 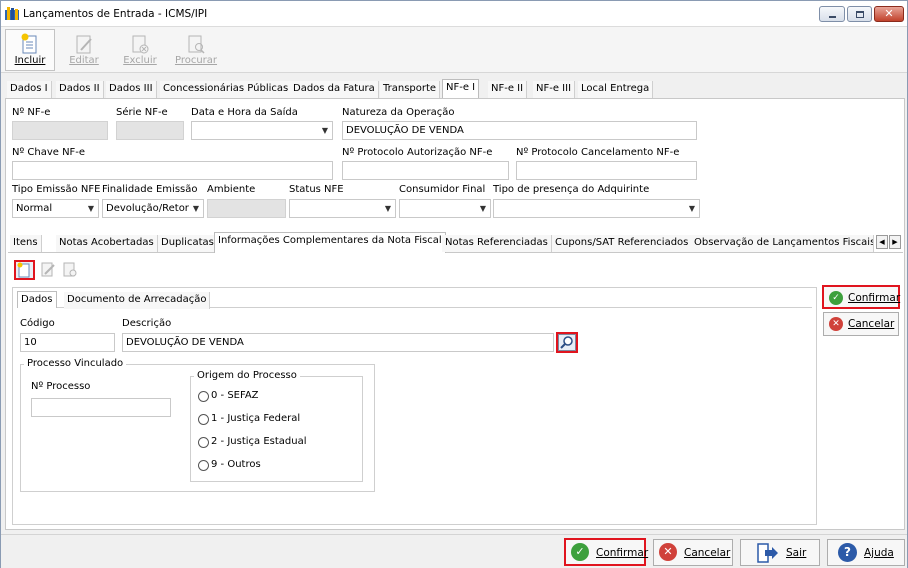 I want to click on delete-item-button, so click(x=71, y=270).